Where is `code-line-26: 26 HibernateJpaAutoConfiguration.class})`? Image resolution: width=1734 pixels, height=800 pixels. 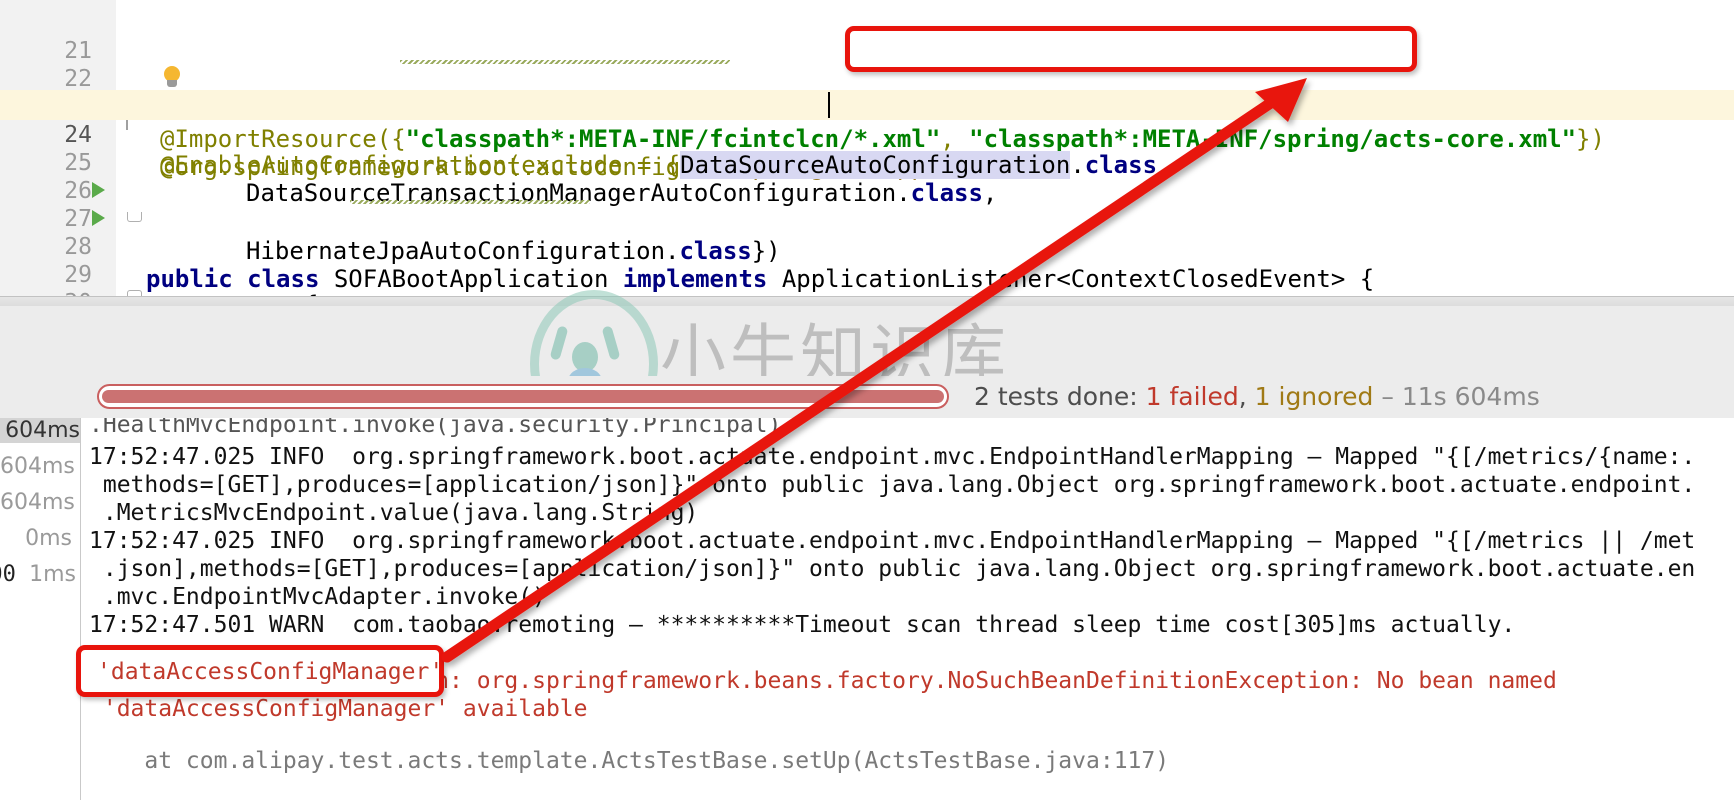
code-line-26: 26 HibernateJpaAutoConfiguration.class}) is located at coordinates (867, 205).